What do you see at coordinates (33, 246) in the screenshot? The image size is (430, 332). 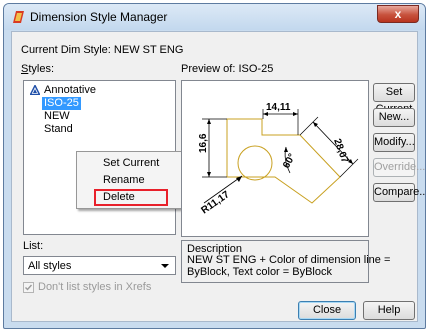 I see `list-label: List:` at bounding box center [33, 246].